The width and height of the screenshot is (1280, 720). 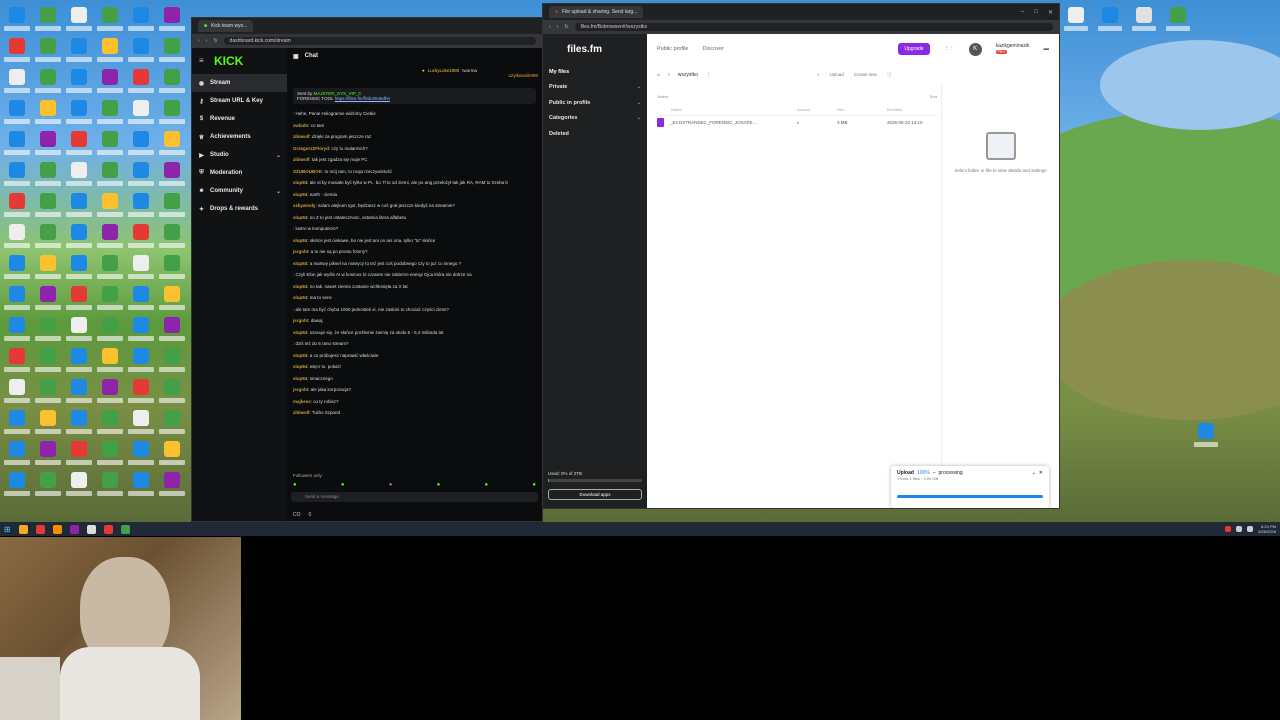 What do you see at coordinates (658, 75) in the screenshot?
I see `home-icon: ⌂` at bounding box center [658, 75].